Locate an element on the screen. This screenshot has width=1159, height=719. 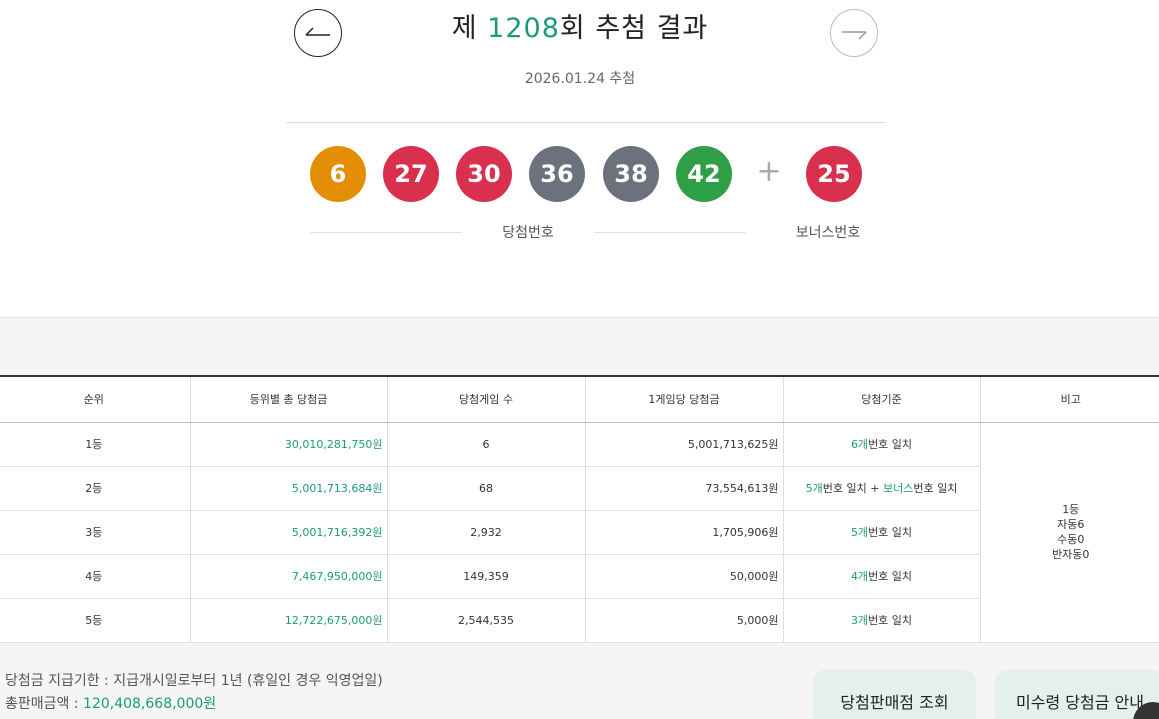
per-game-prize-cell: 73,554,613원 is located at coordinates (684, 488).